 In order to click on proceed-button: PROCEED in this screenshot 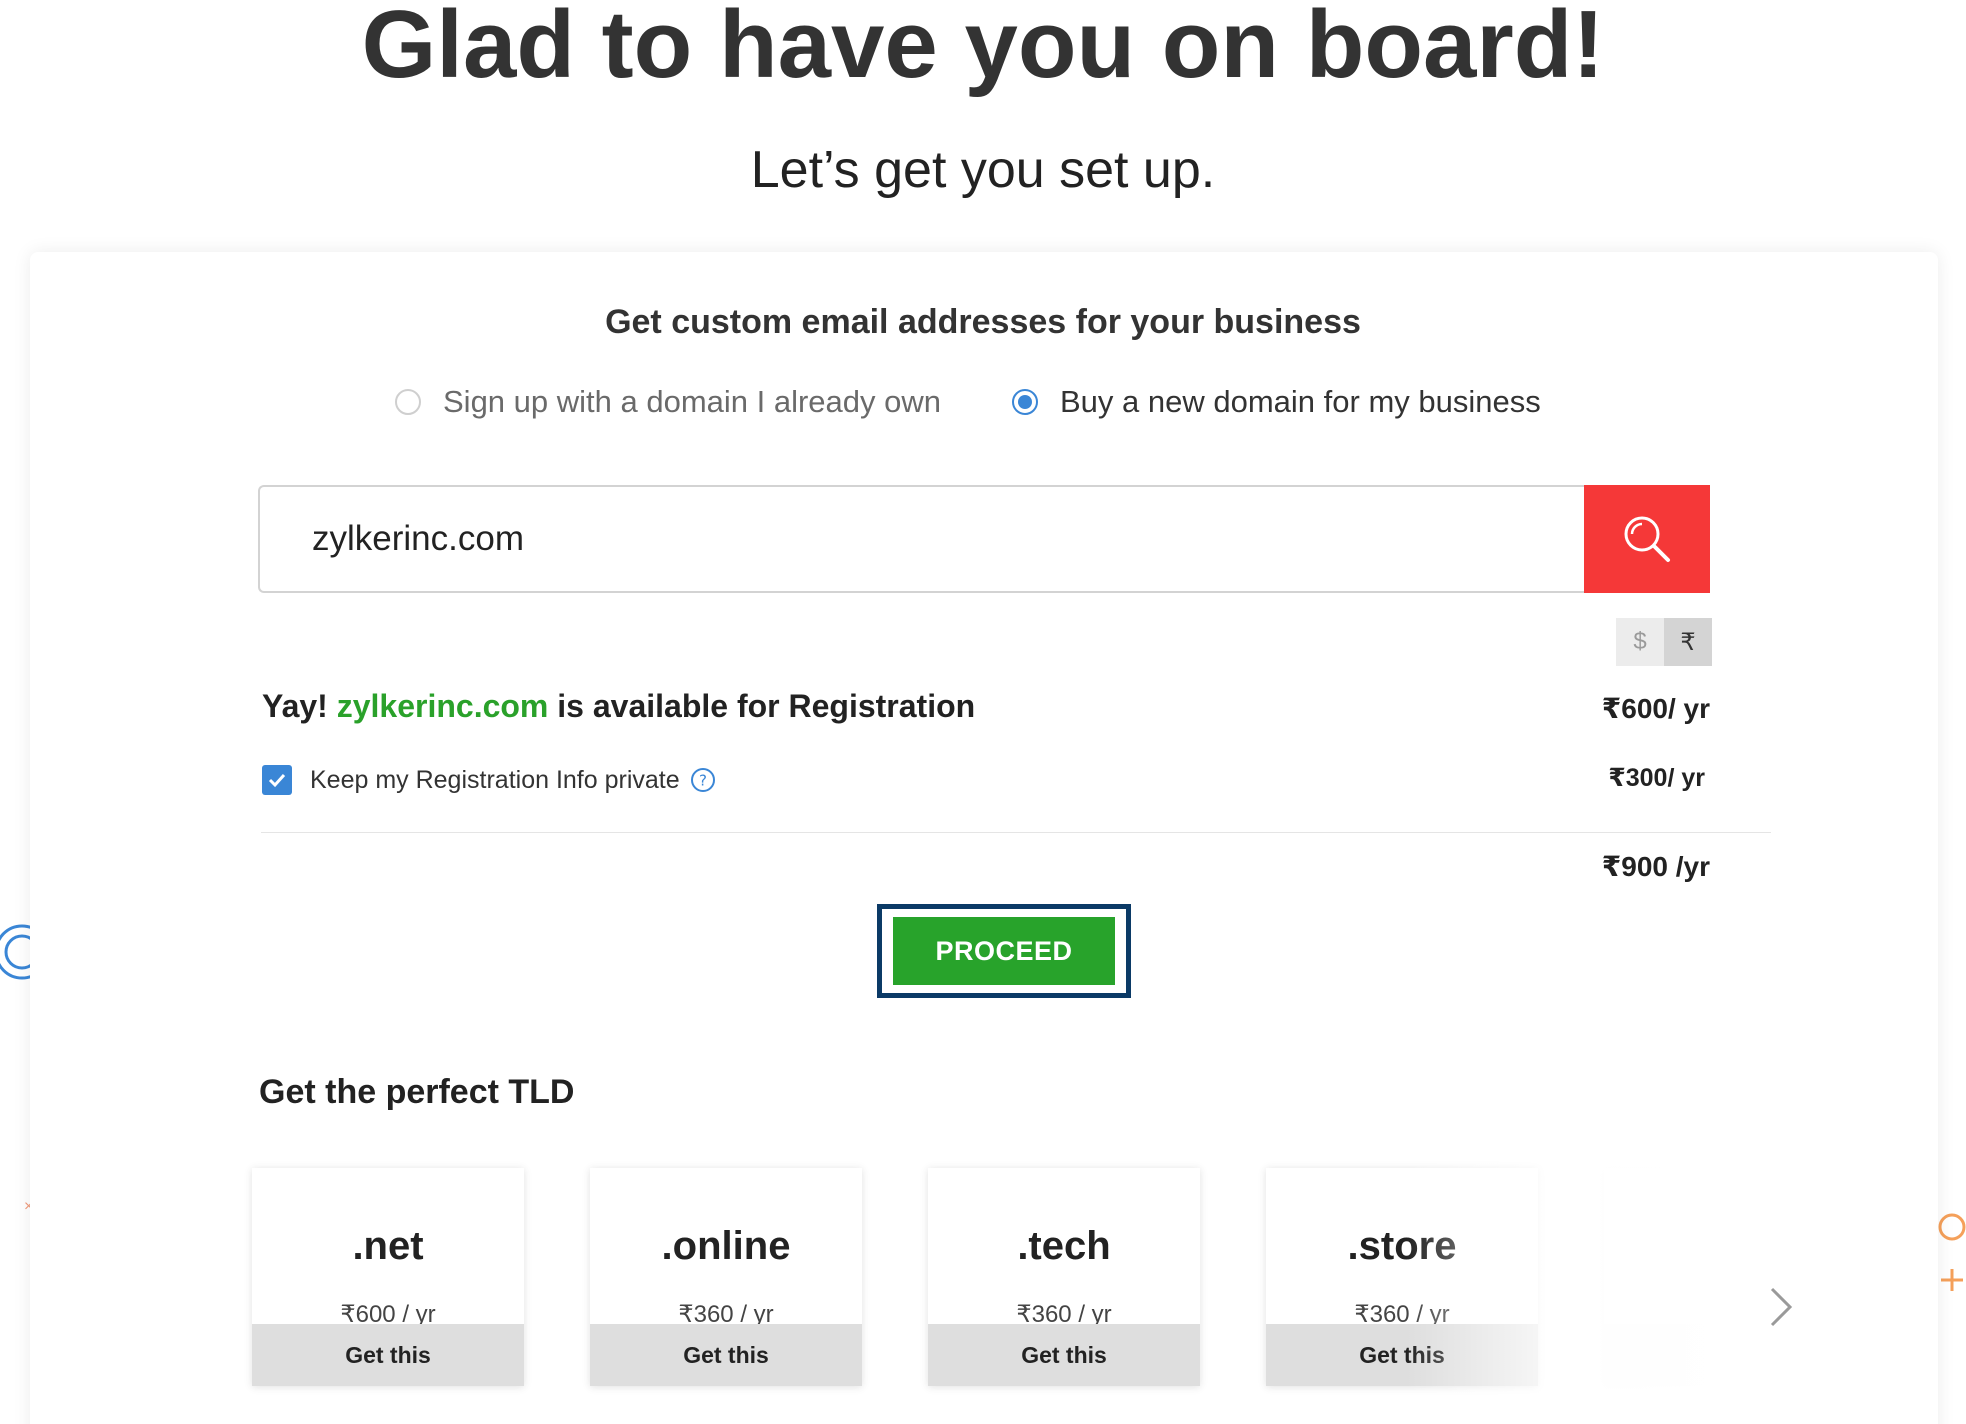, I will do `click(1004, 951)`.